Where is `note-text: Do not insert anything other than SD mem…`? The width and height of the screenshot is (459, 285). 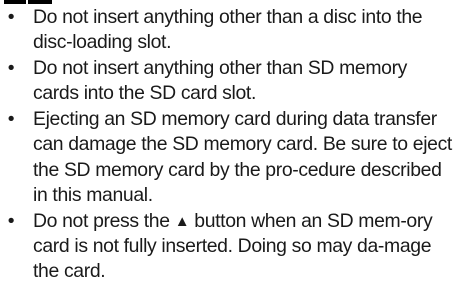
note-text: Do not insert anything other than SD mem… is located at coordinates (220, 81).